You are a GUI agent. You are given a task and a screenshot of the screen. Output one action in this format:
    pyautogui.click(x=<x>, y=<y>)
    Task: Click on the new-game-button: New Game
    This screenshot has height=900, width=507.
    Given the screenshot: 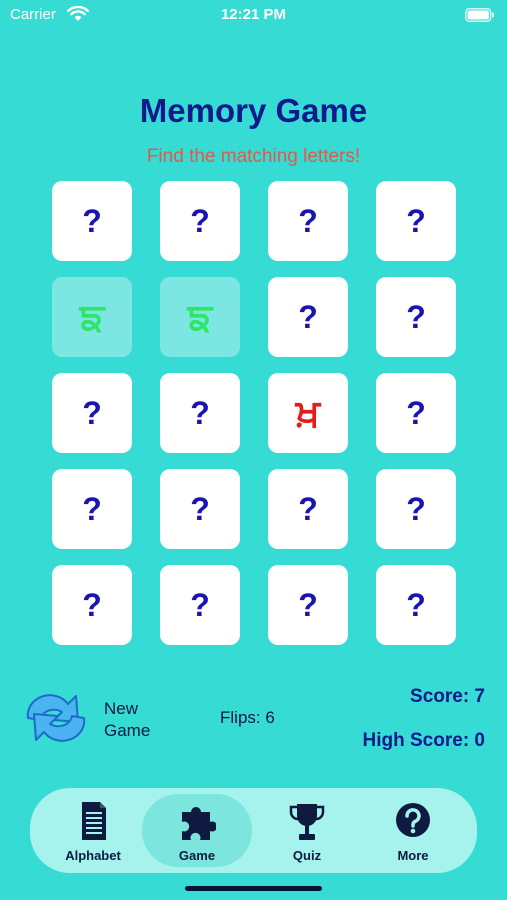 What is the action you would take?
    pyautogui.click(x=90, y=718)
    